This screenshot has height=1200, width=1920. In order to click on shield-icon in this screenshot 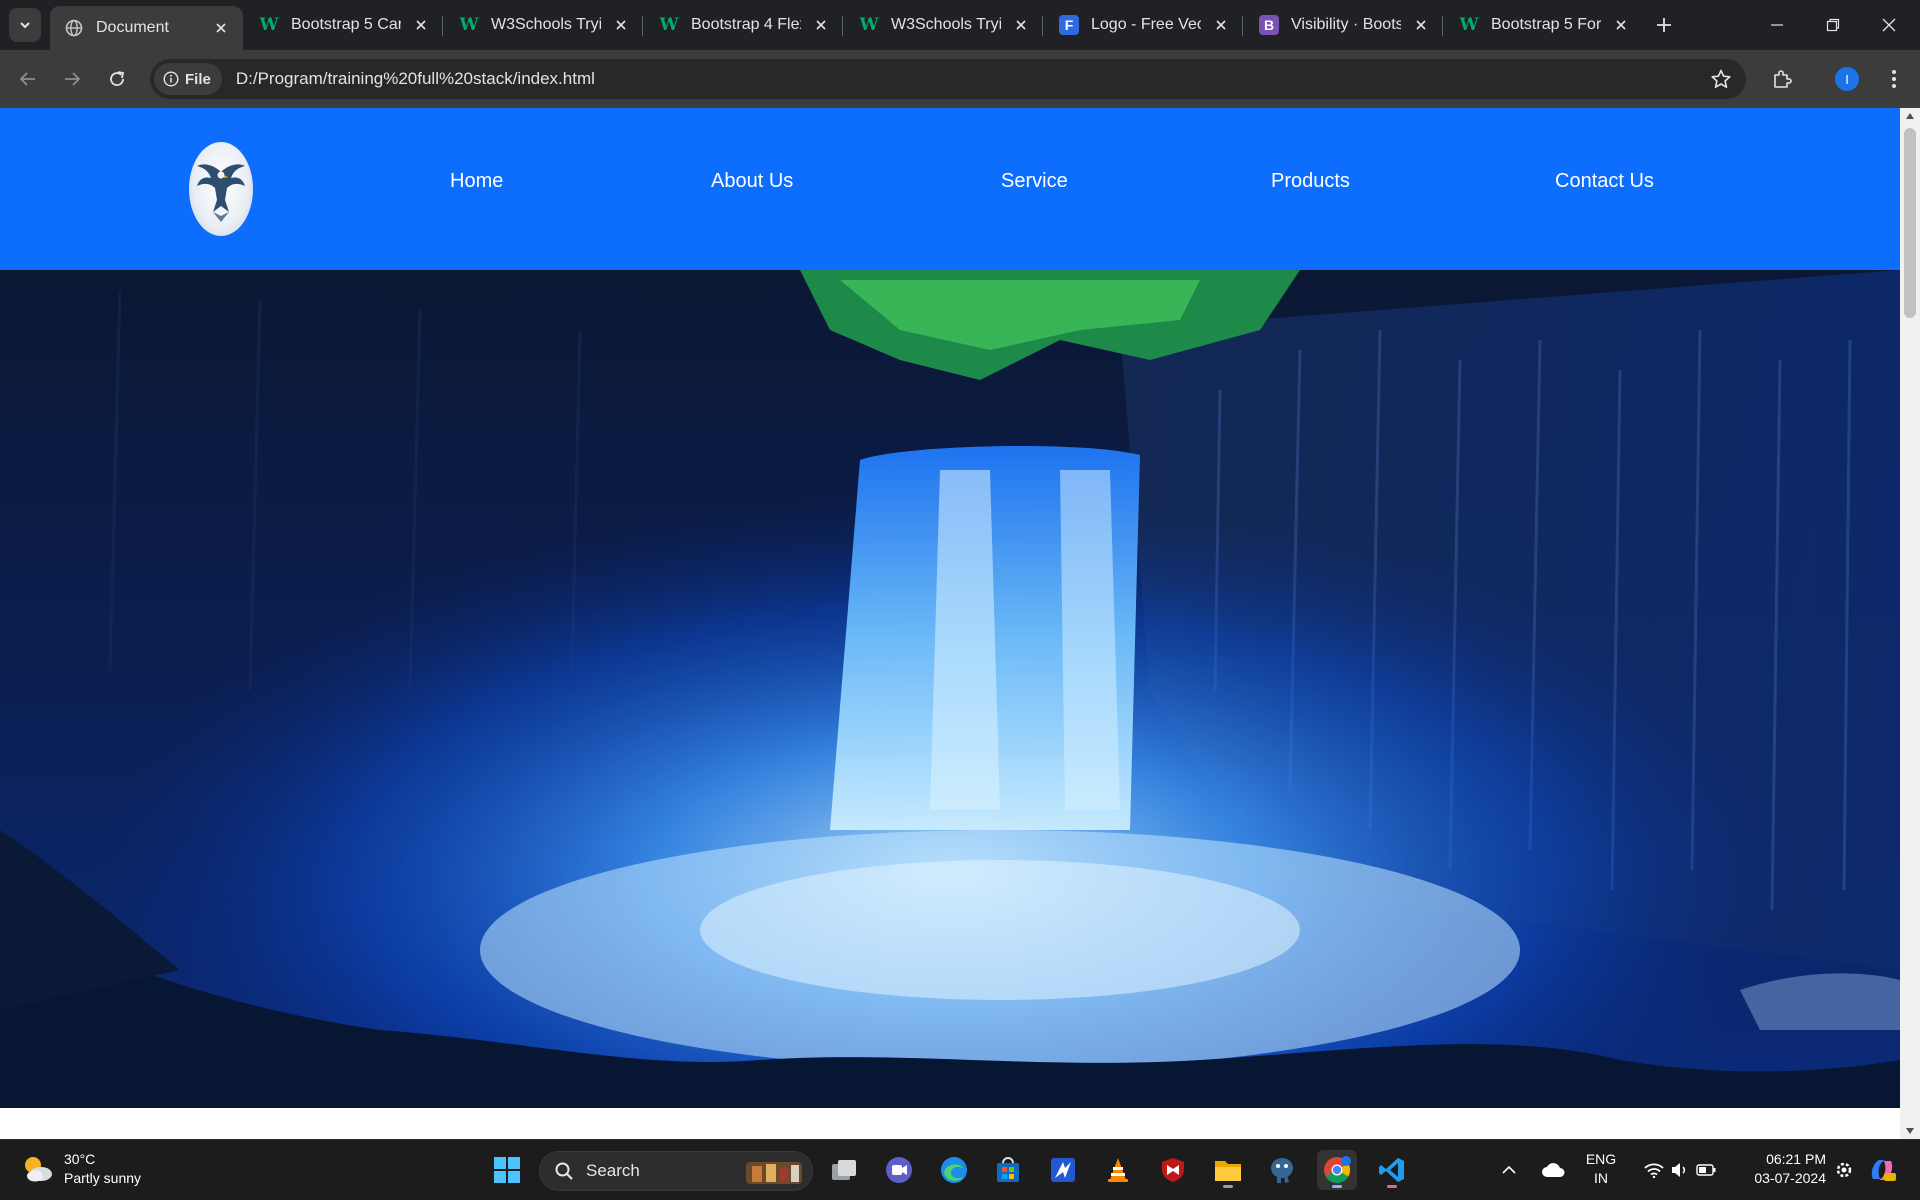, I will do `click(1173, 1170)`.